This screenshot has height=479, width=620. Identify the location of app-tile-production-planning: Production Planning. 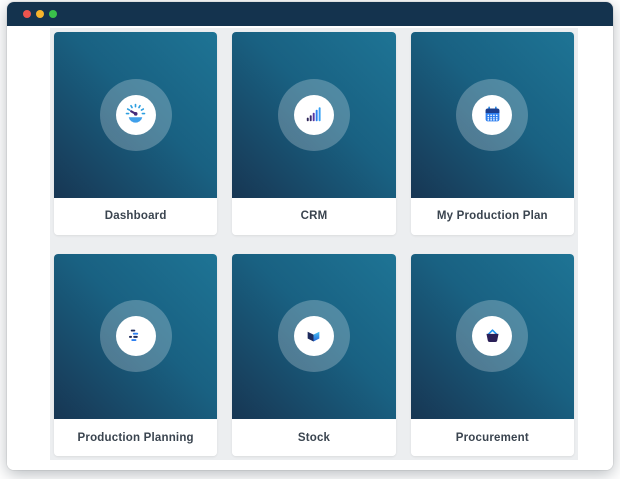
(136, 354).